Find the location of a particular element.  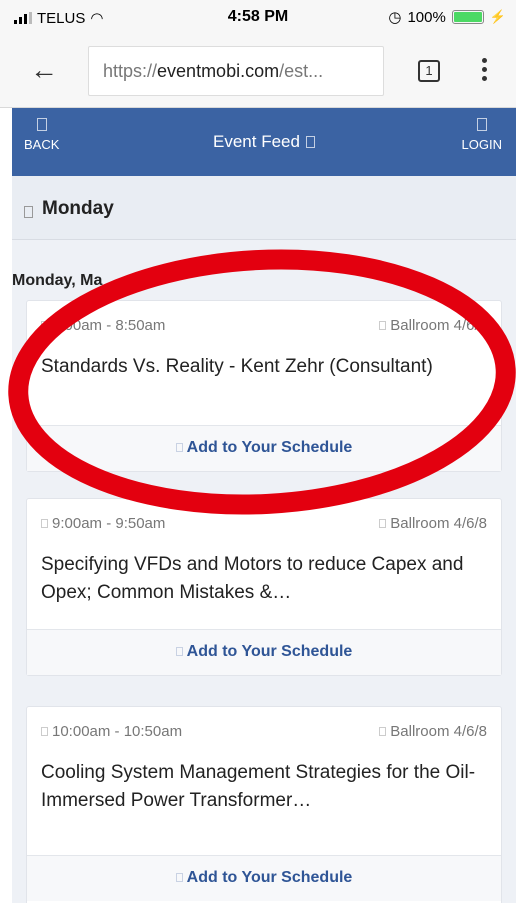

url-scheme: https:// is located at coordinates (130, 71).